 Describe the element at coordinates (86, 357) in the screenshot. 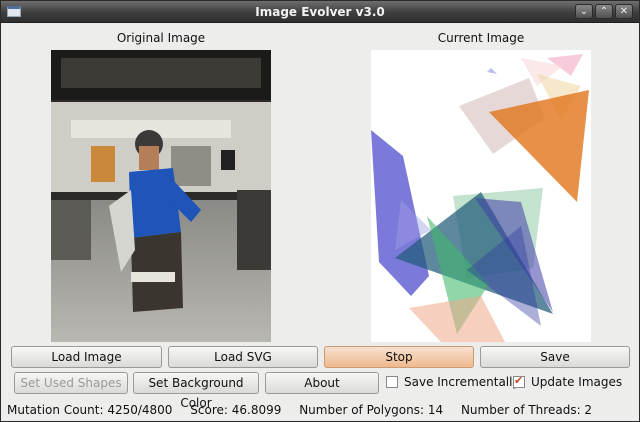

I see `load-image-button: Load Image` at that location.